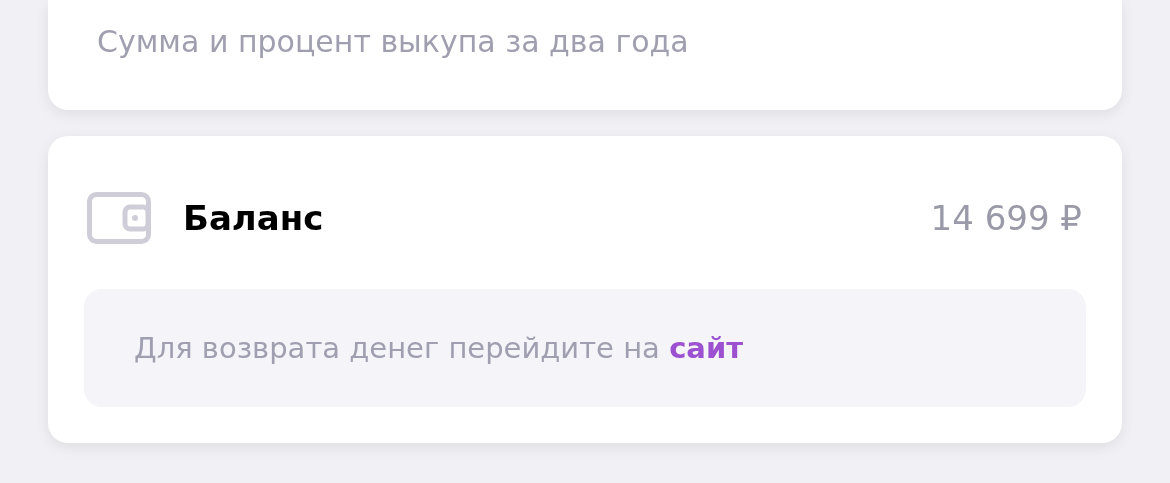 This screenshot has width=1170, height=483. Describe the element at coordinates (393, 41) in the screenshot. I see `caption: Сумма и процент выкупа за два года` at that location.